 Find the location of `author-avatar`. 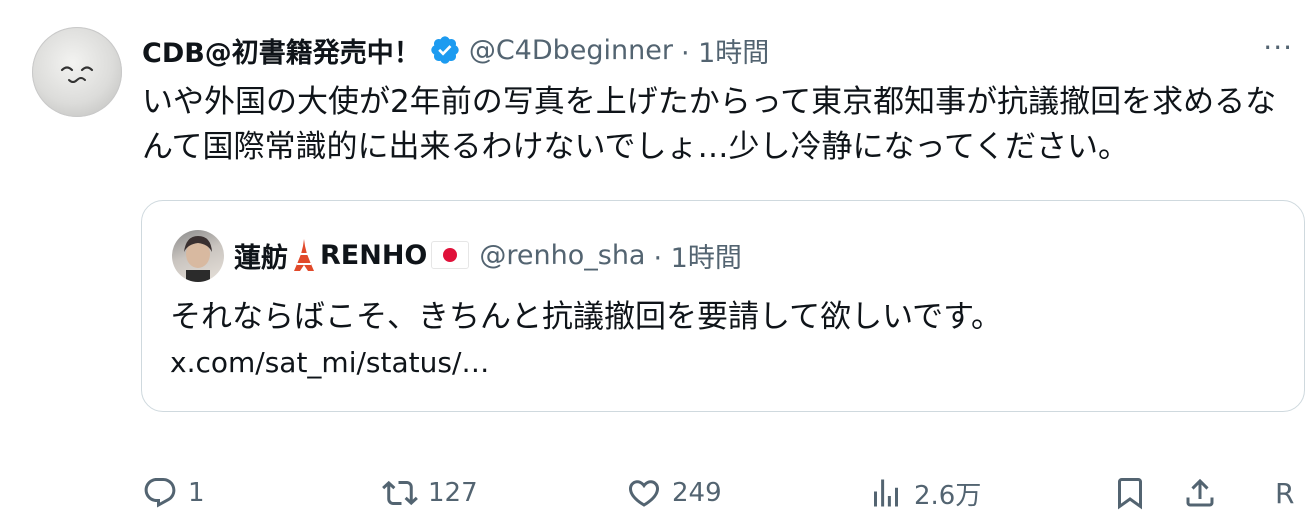

author-avatar is located at coordinates (77, 72).